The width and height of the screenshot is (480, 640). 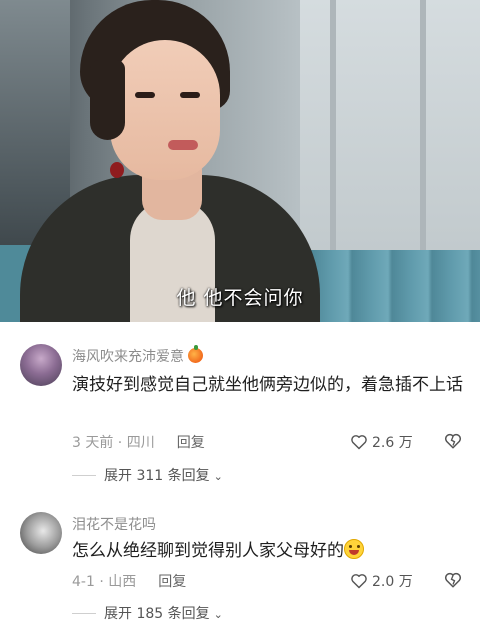 What do you see at coordinates (113, 443) in the screenshot?
I see `comment-time-location: 3 天前 · 四川` at bounding box center [113, 443].